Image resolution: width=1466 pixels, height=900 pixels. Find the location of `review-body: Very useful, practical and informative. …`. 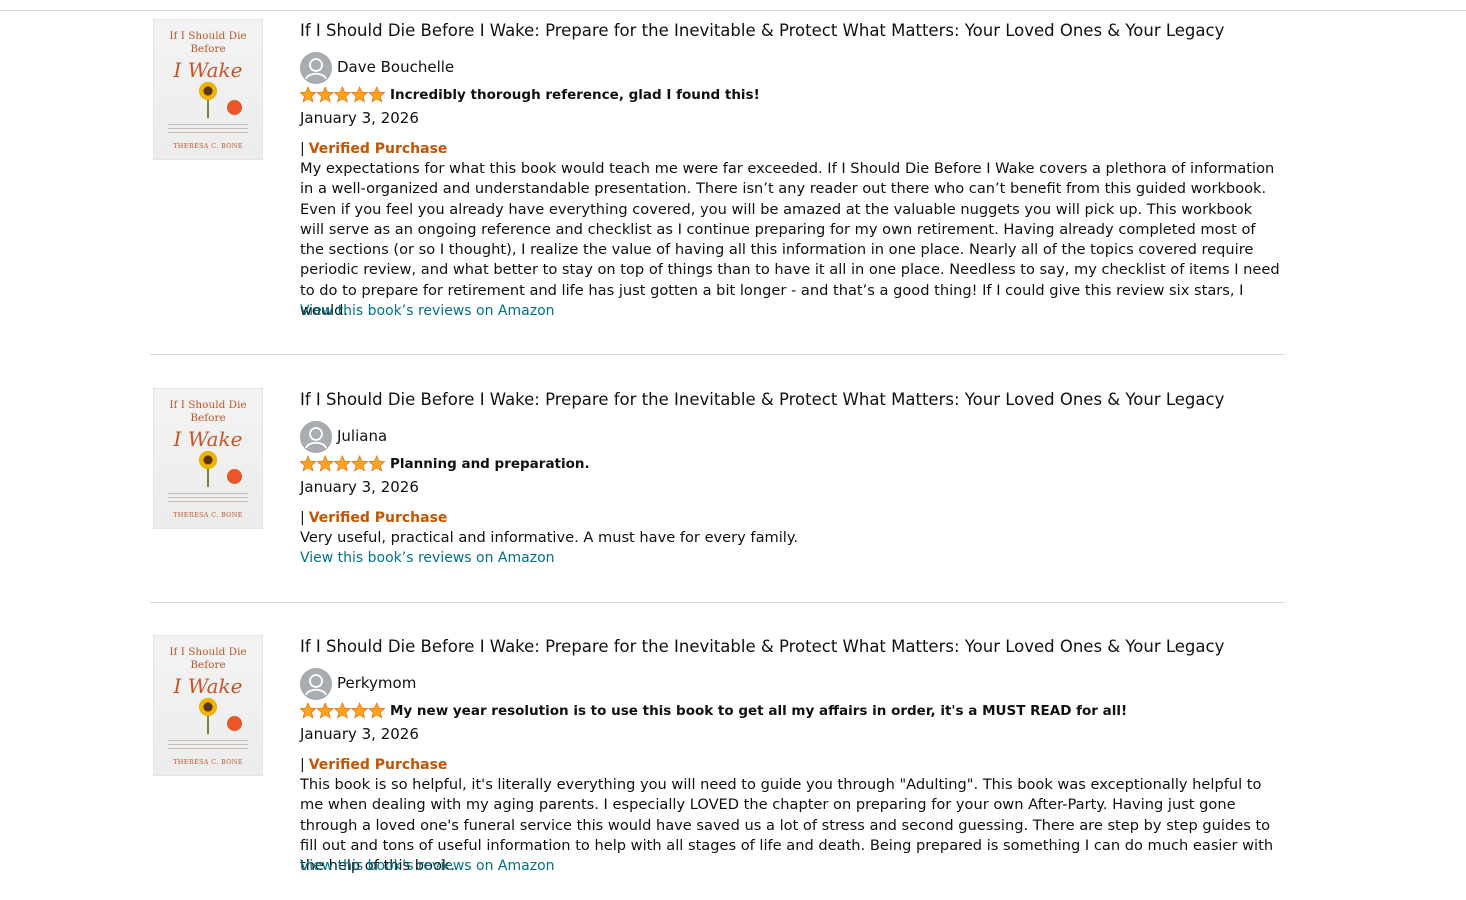

review-body: Very useful, practical and informative. … is located at coordinates (549, 537).